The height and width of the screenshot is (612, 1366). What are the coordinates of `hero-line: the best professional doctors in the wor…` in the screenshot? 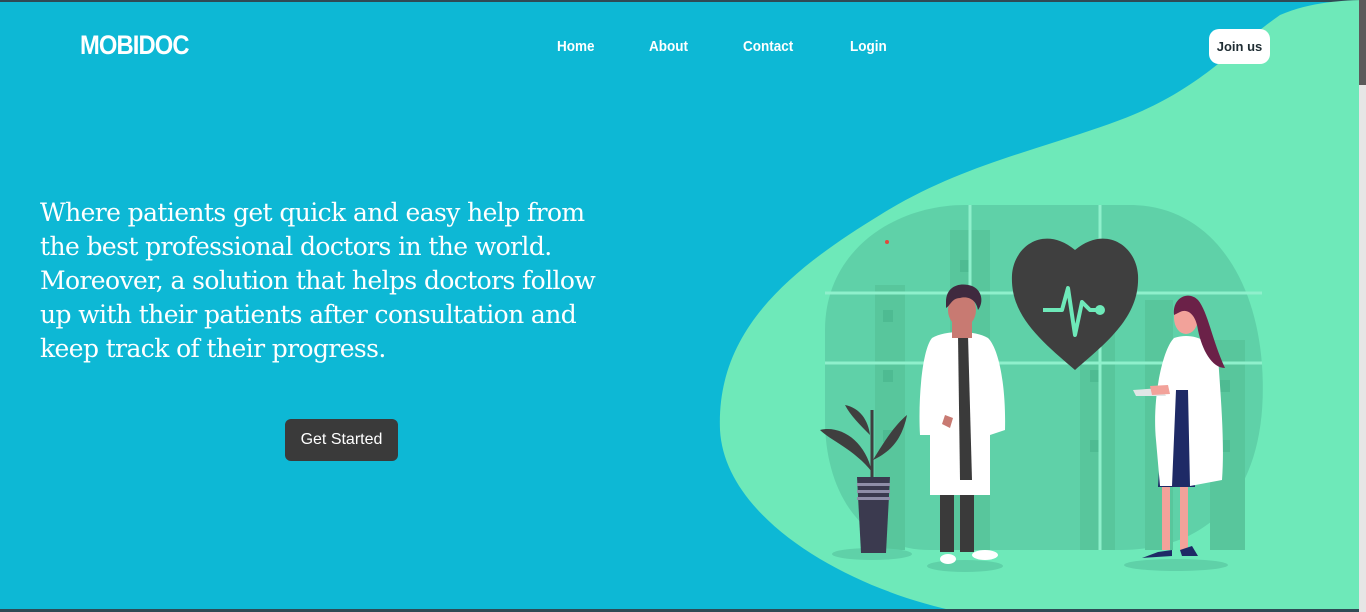 It's located at (296, 246).